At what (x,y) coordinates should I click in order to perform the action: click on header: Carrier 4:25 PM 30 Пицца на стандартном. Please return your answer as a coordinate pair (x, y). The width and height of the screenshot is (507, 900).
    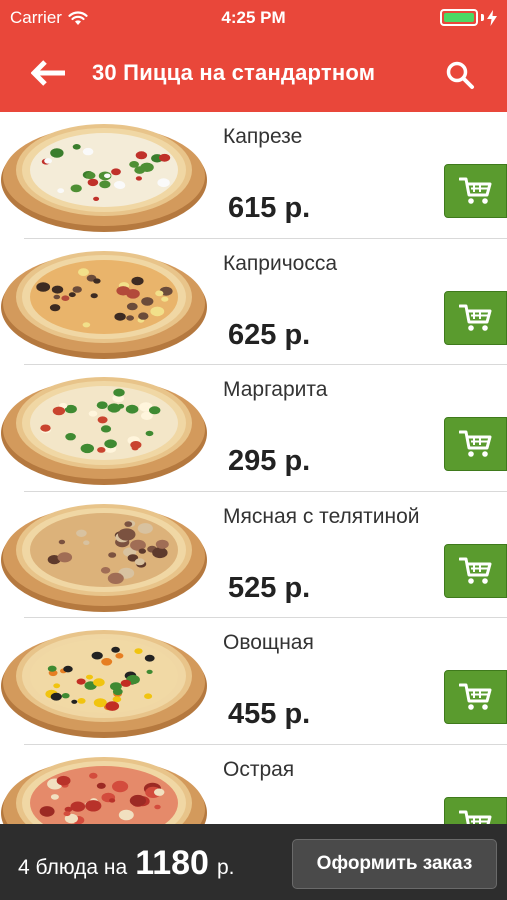
    Looking at the image, I should click on (253, 56).